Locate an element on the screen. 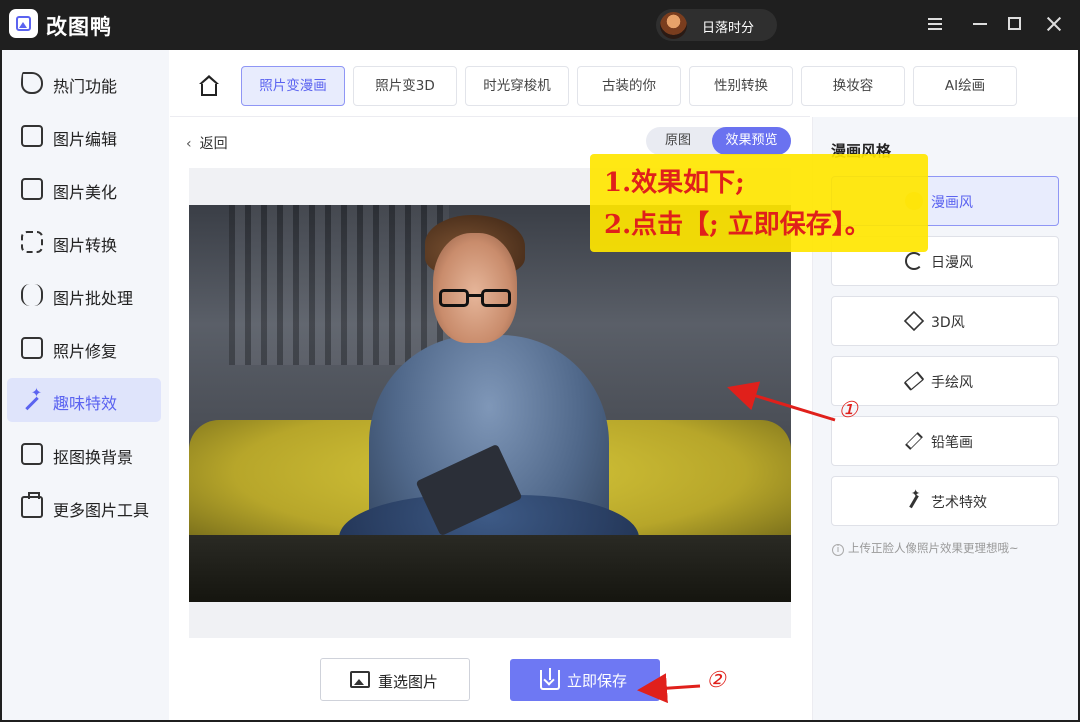  sidebar-item-image-edit: 图片编辑 is located at coordinates (84, 136).